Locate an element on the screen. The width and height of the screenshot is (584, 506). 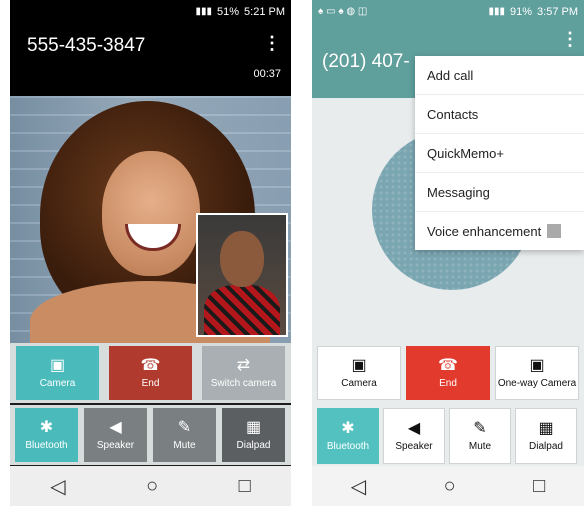
menu-item-add-call: Add call is located at coordinates (499, 75).